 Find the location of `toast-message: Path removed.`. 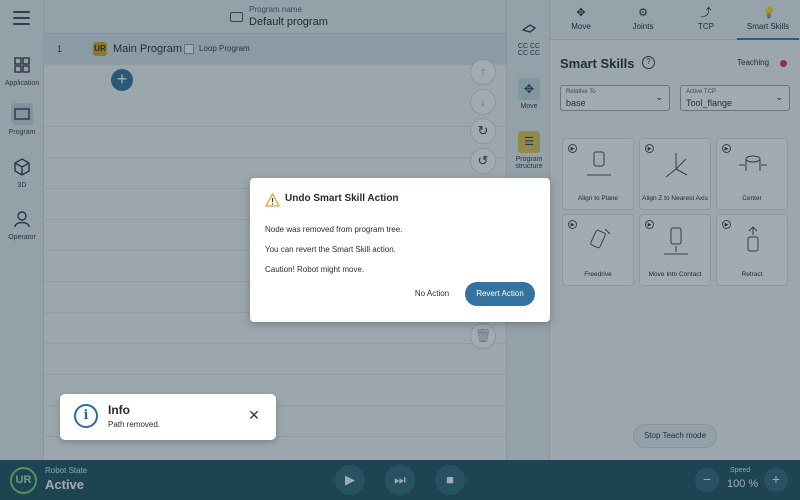

toast-message: Path removed. is located at coordinates (134, 424).